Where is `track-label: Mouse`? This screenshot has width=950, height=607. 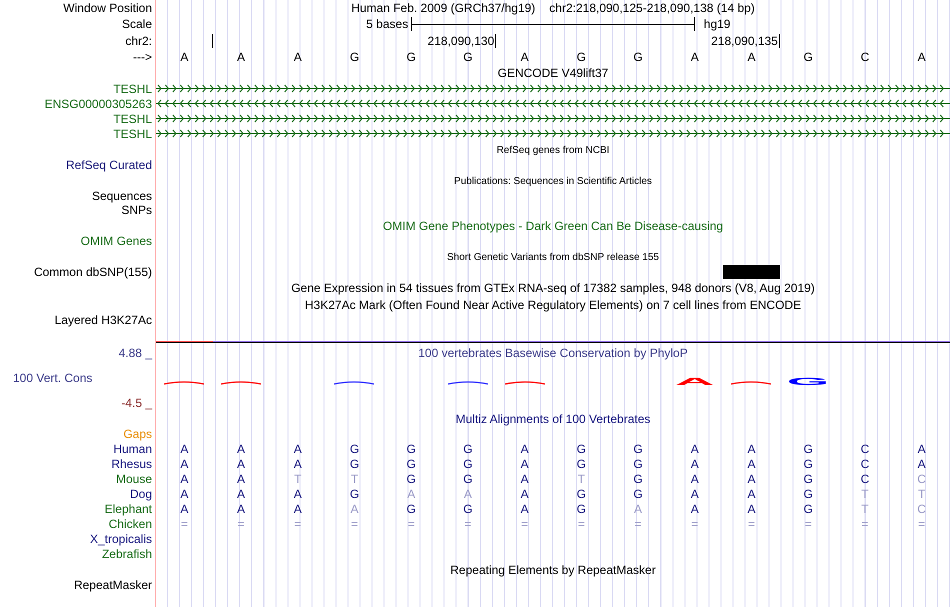 track-label: Mouse is located at coordinates (134, 479).